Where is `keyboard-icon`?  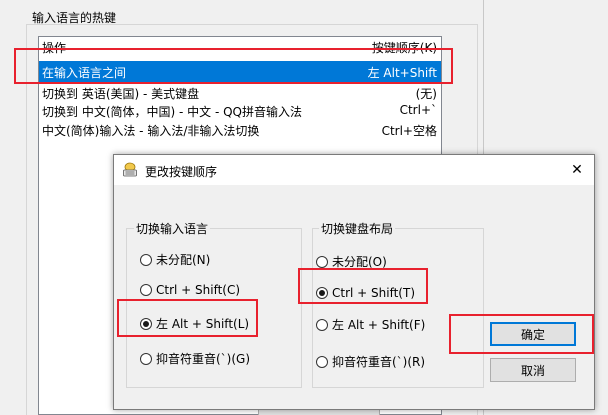
keyboard-icon is located at coordinates (130, 169).